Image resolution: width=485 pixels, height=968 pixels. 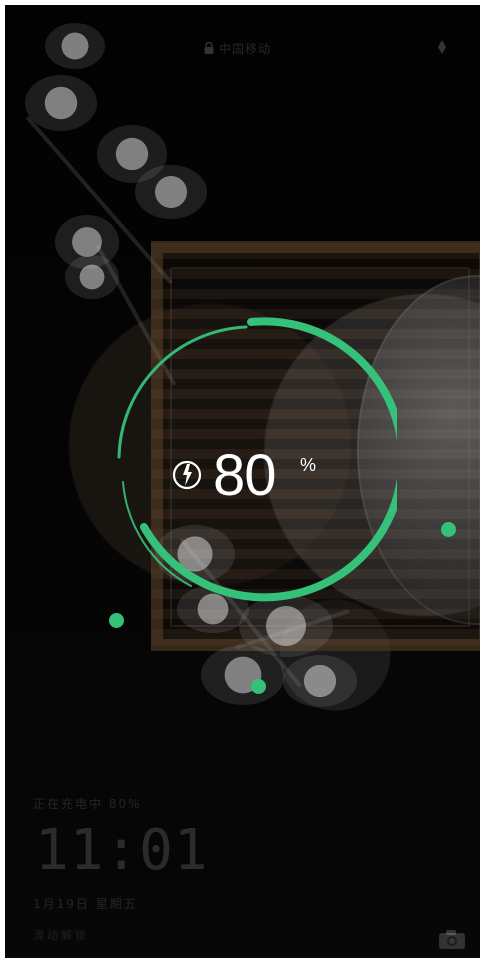 What do you see at coordinates (245, 49) in the screenshot?
I see `carrier-text: 中国移动` at bounding box center [245, 49].